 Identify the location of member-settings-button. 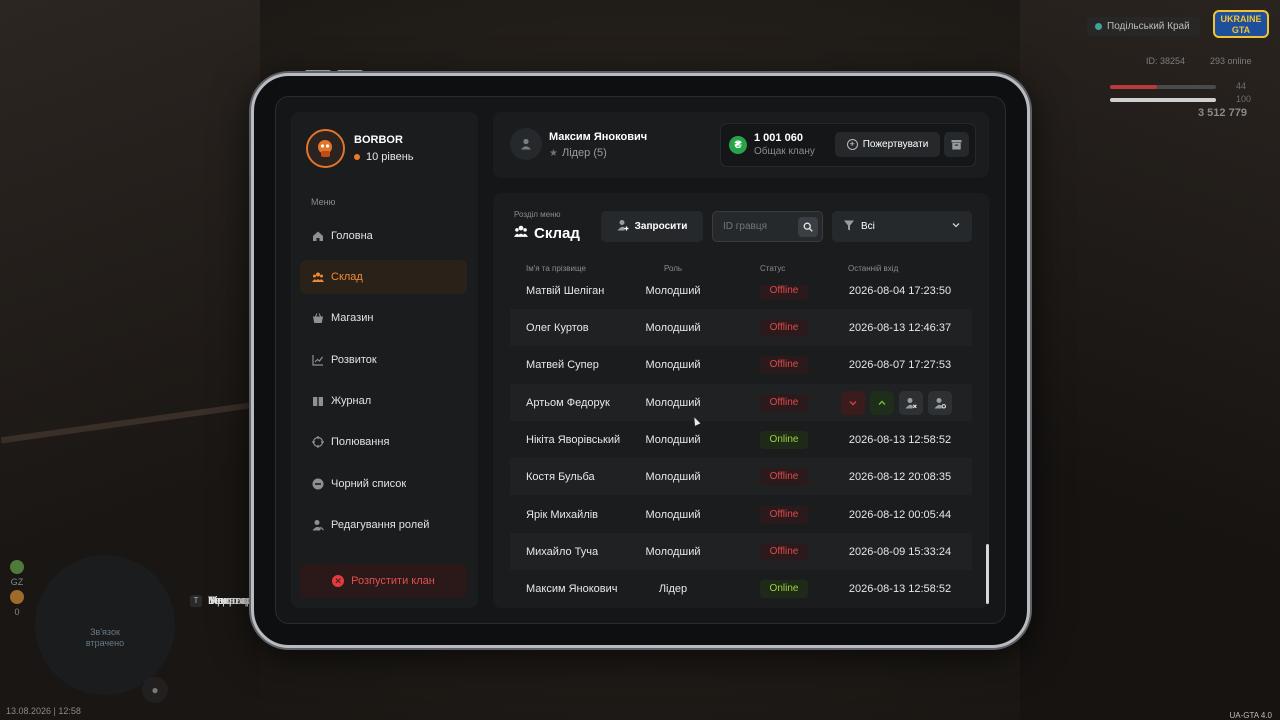
(940, 402).